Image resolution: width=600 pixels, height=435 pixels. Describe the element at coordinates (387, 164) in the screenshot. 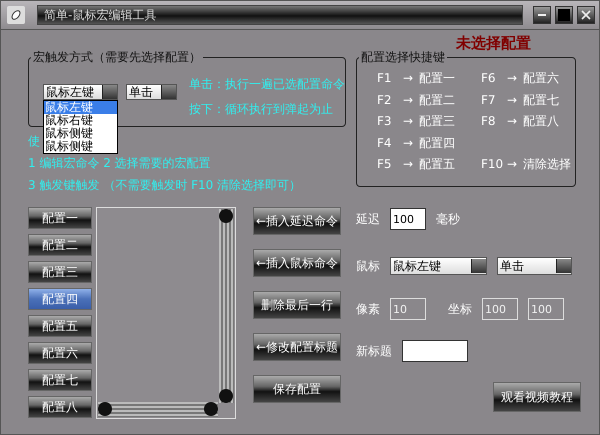

I see `hotkey-key: F5` at that location.